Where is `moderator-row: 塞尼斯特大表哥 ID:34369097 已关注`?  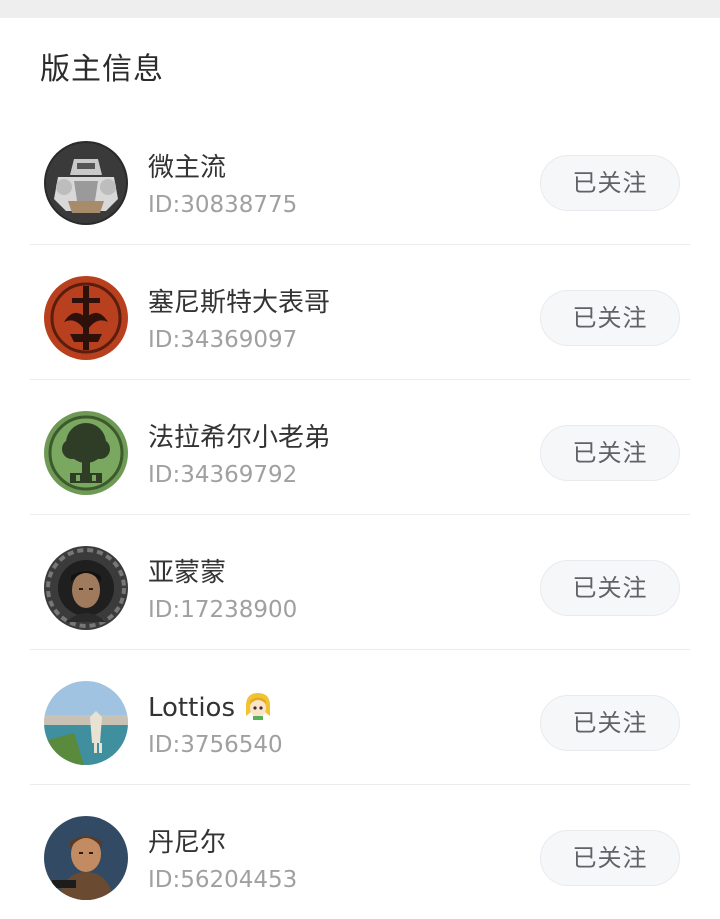
moderator-row: 塞尼斯特大表哥 ID:34369097 已关注 is located at coordinates (360, 312).